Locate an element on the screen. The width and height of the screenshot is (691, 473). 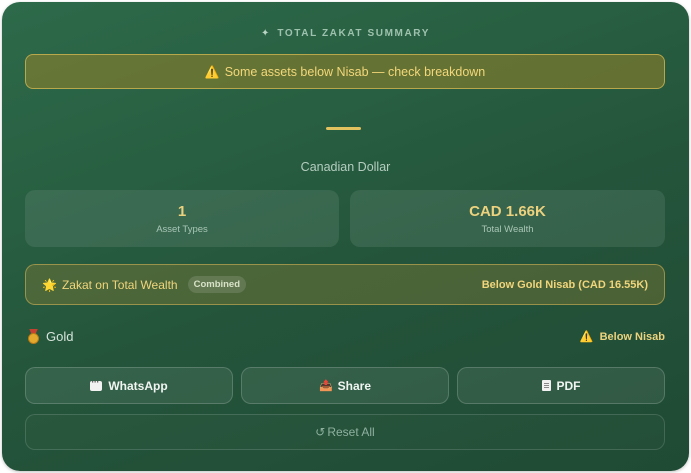
asset-types-value: 1 is located at coordinates (182, 211).